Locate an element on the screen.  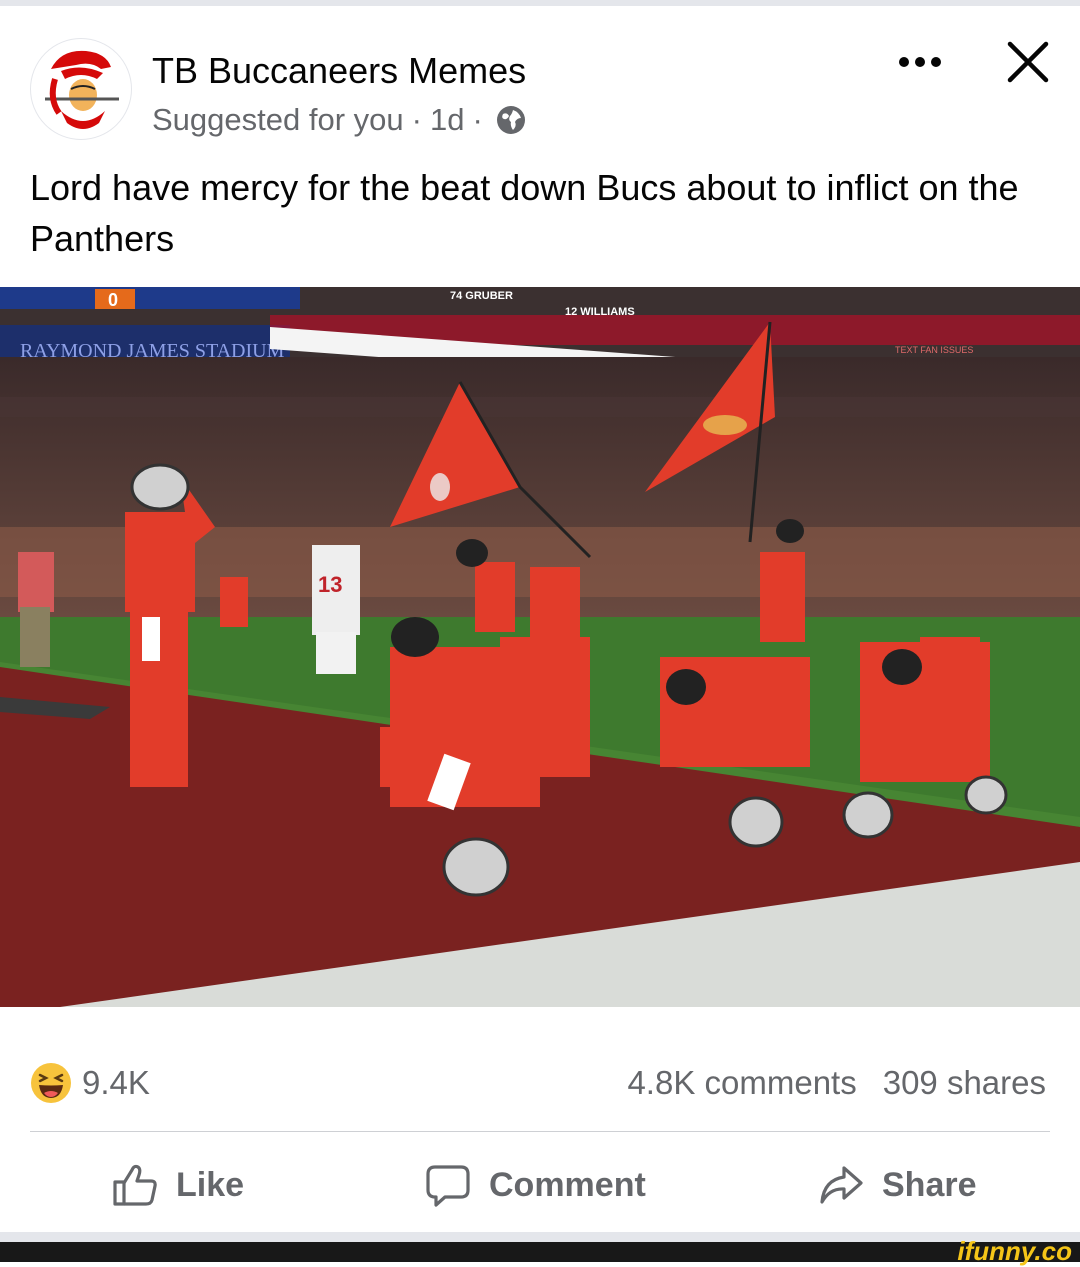
ifunny-watermark: ifunny.co is located at coordinates (1014, 1251).